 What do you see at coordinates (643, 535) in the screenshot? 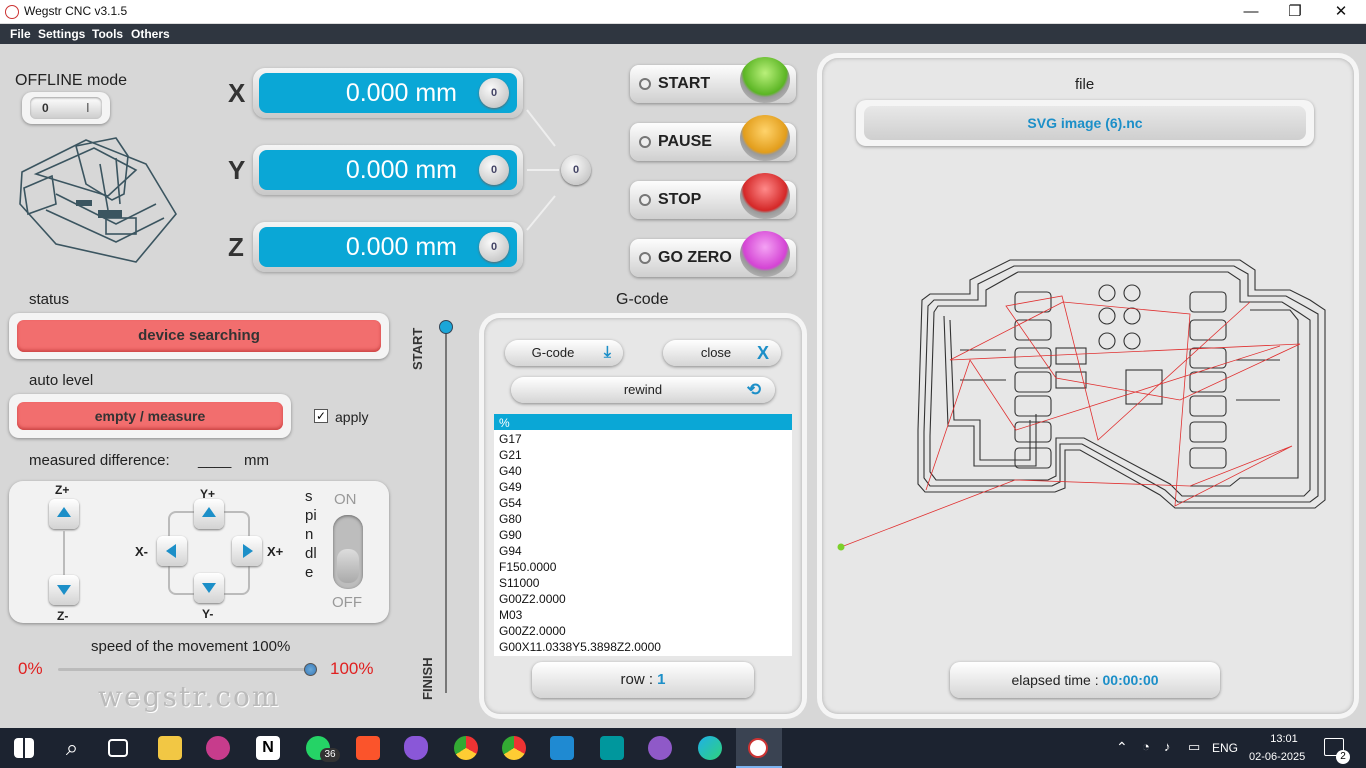
I see `gcode-list` at bounding box center [643, 535].